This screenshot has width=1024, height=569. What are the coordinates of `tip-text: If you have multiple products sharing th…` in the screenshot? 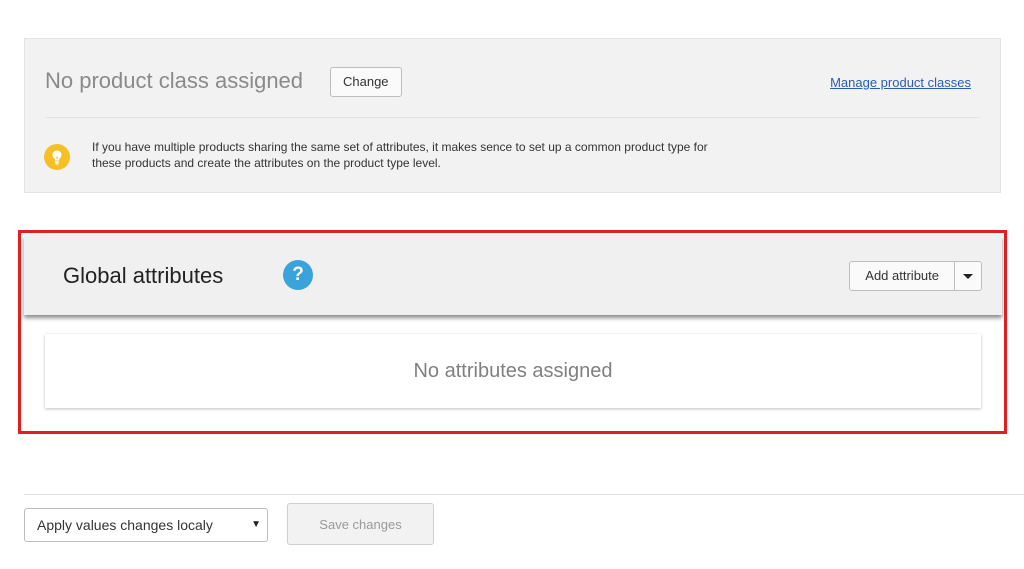 It's located at (400, 155).